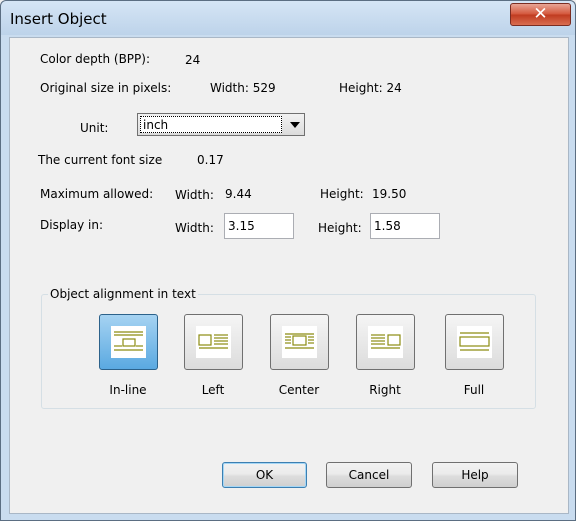 The height and width of the screenshot is (521, 576). I want to click on chevron-down-icon, so click(295, 125).